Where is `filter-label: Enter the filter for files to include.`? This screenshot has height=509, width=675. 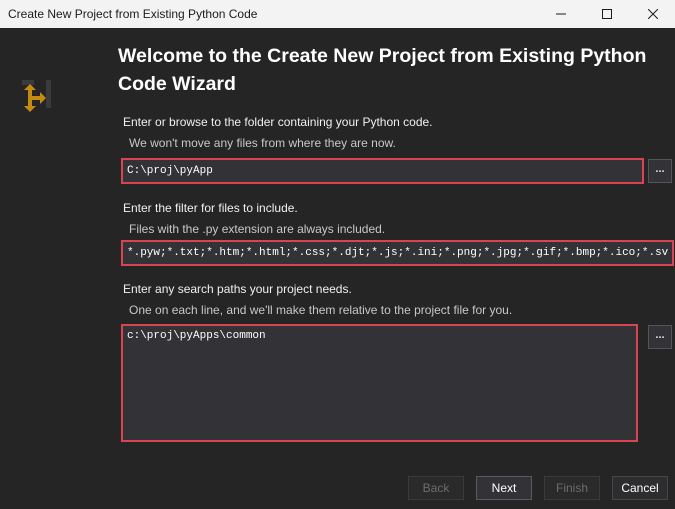 filter-label: Enter the filter for files to include. is located at coordinates (210, 208).